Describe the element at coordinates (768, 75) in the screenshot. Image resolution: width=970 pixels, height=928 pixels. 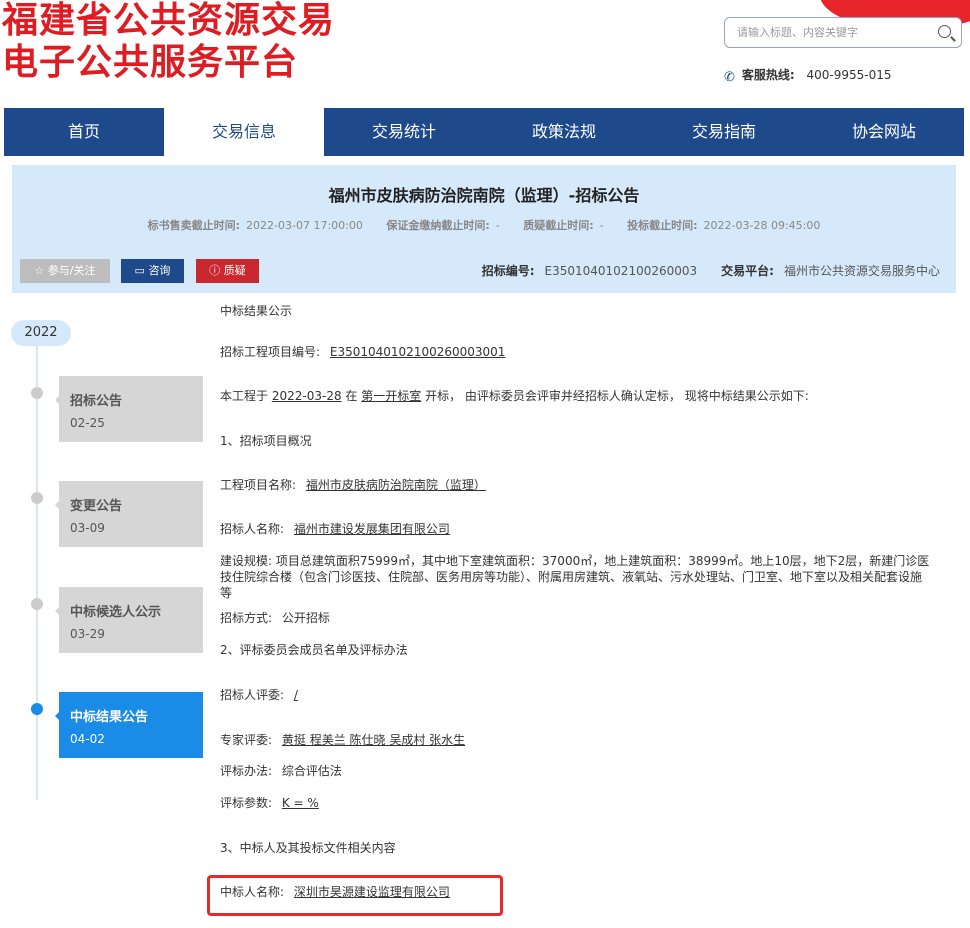
I see `hotline-label: 客服热线:` at that location.